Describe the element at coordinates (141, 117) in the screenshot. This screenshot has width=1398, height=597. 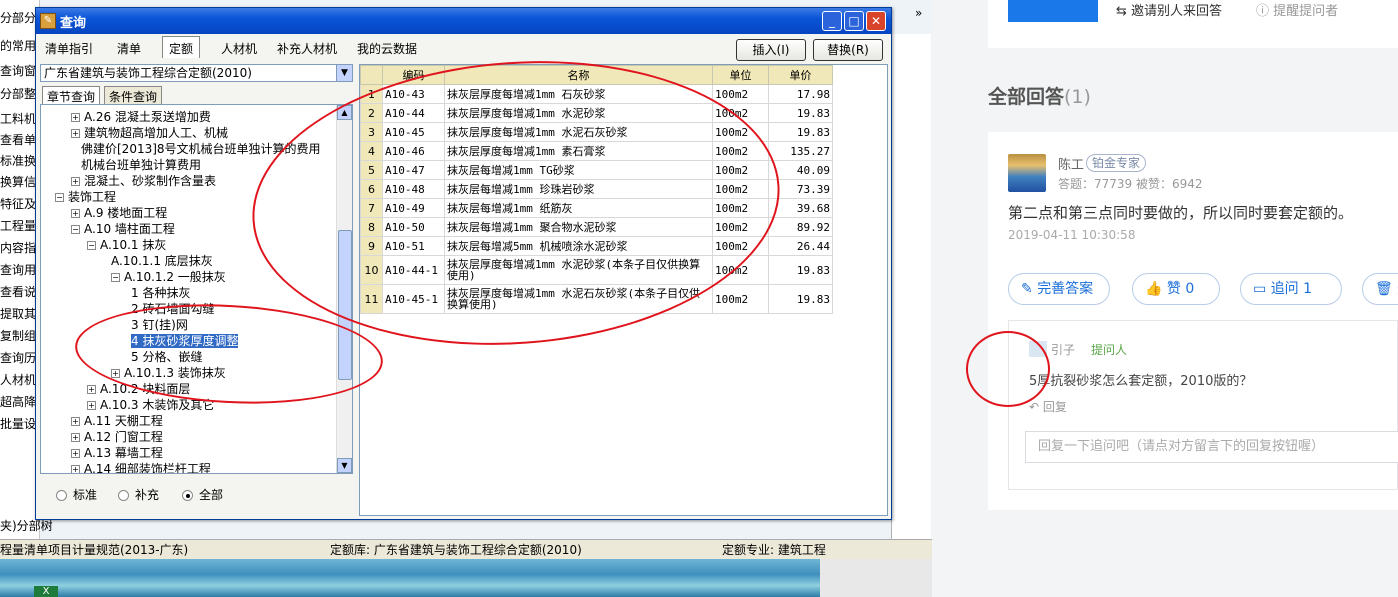
I see `tree-node: + A.26 混凝土泵送增加费` at that location.